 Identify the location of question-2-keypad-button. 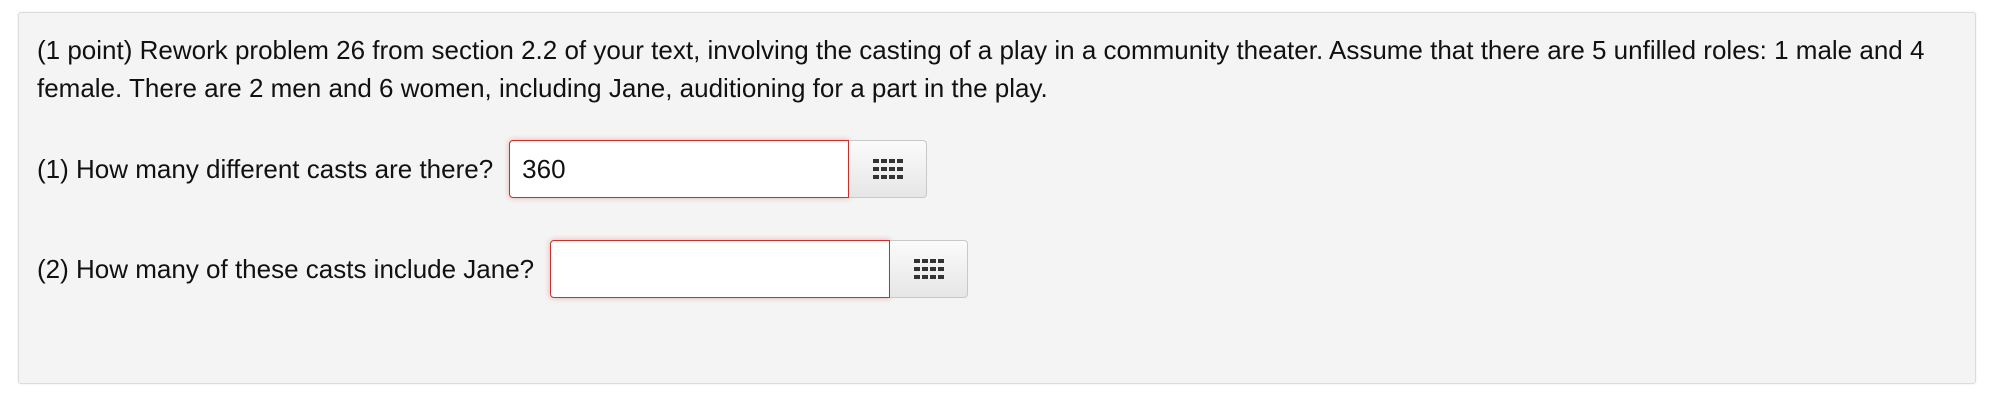
(929, 269).